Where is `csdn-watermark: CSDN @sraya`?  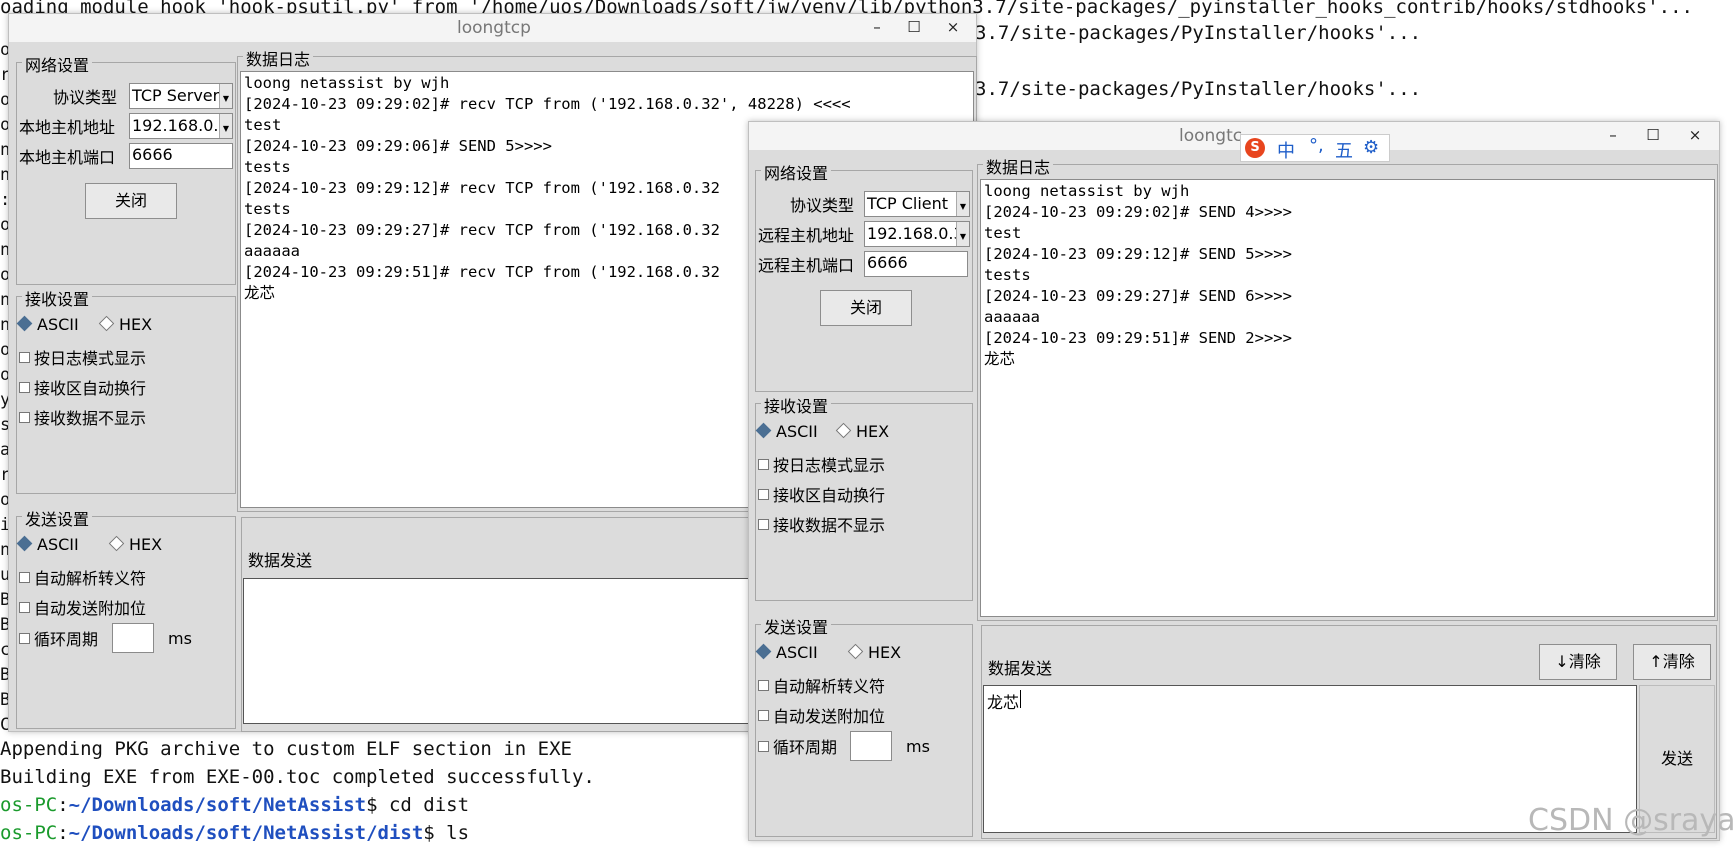 csdn-watermark: CSDN @sraya is located at coordinates (1630, 820).